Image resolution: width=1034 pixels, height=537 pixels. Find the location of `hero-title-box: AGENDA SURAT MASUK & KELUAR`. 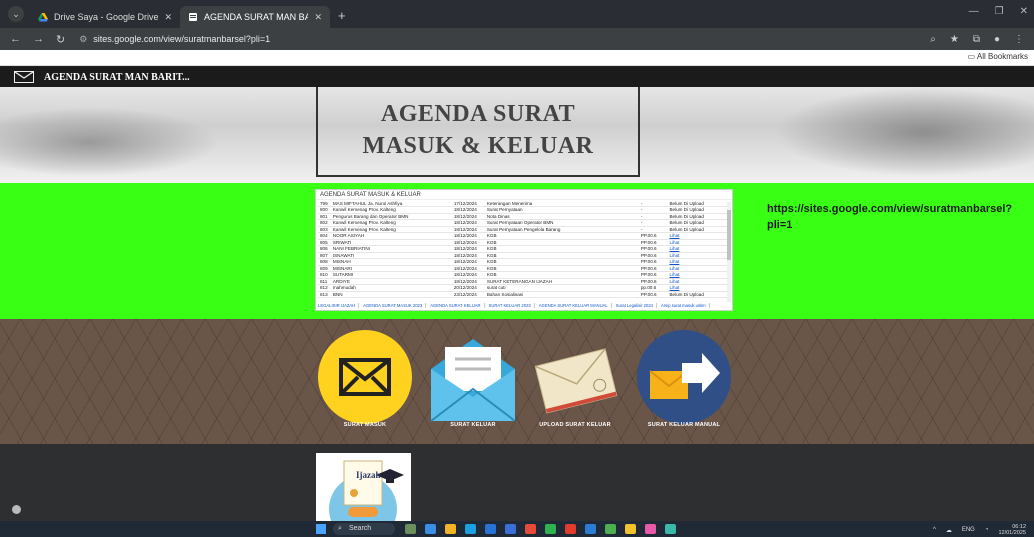

hero-title-box: AGENDA SURAT MASUK & KELUAR is located at coordinates (478, 132).